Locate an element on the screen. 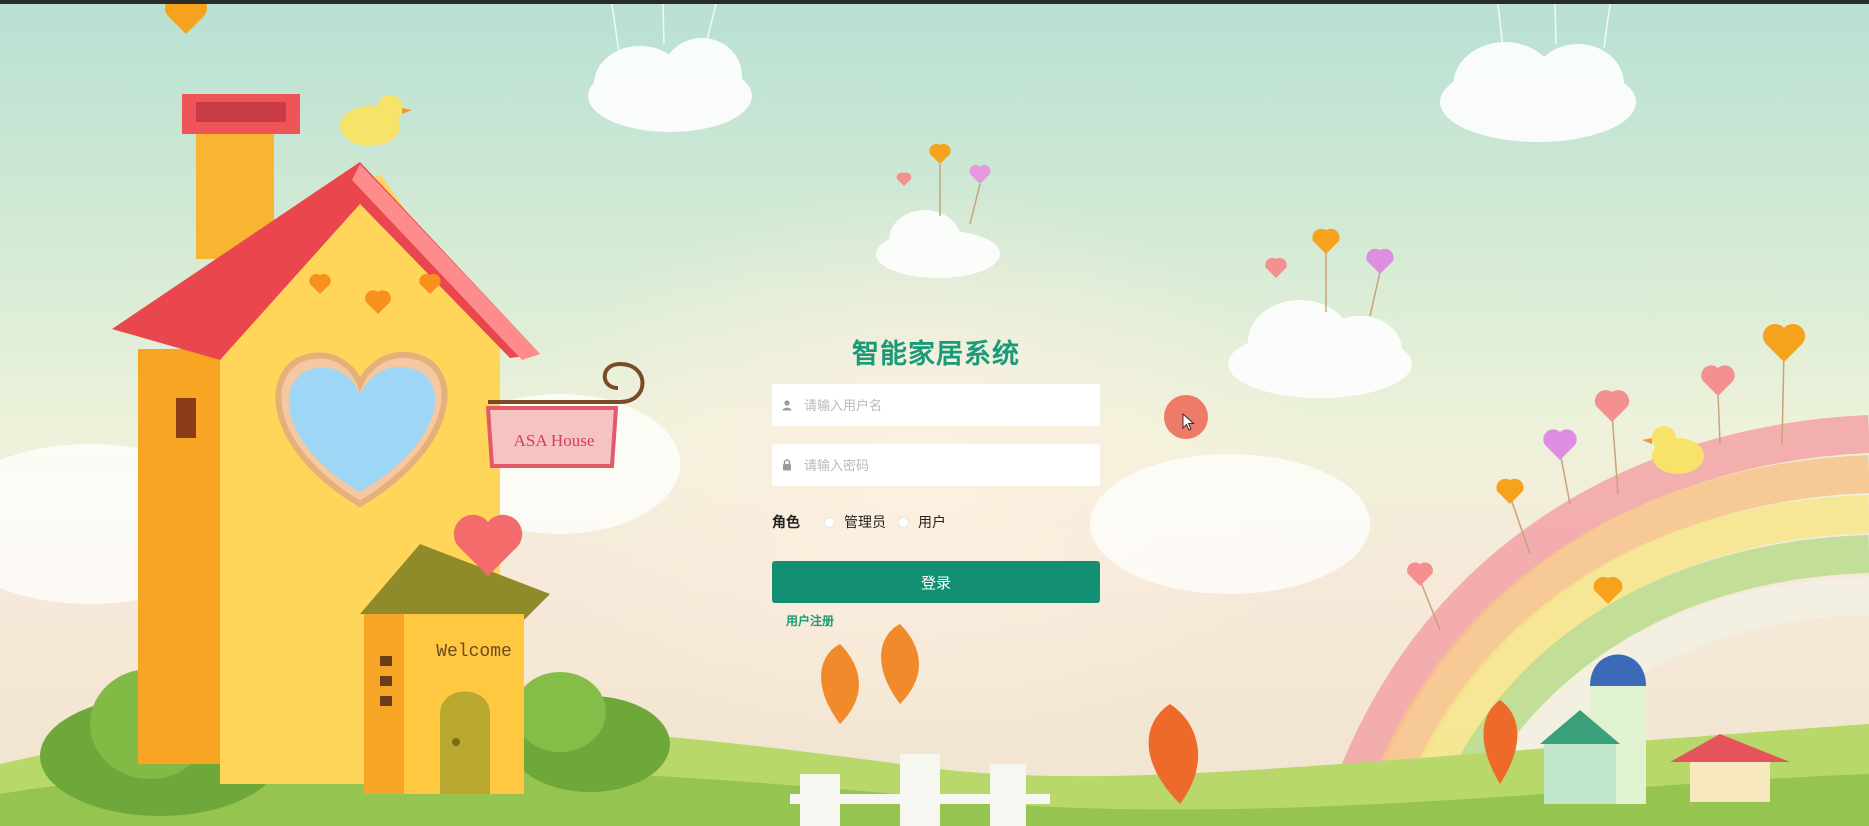  bird is located at coordinates (376, 120).